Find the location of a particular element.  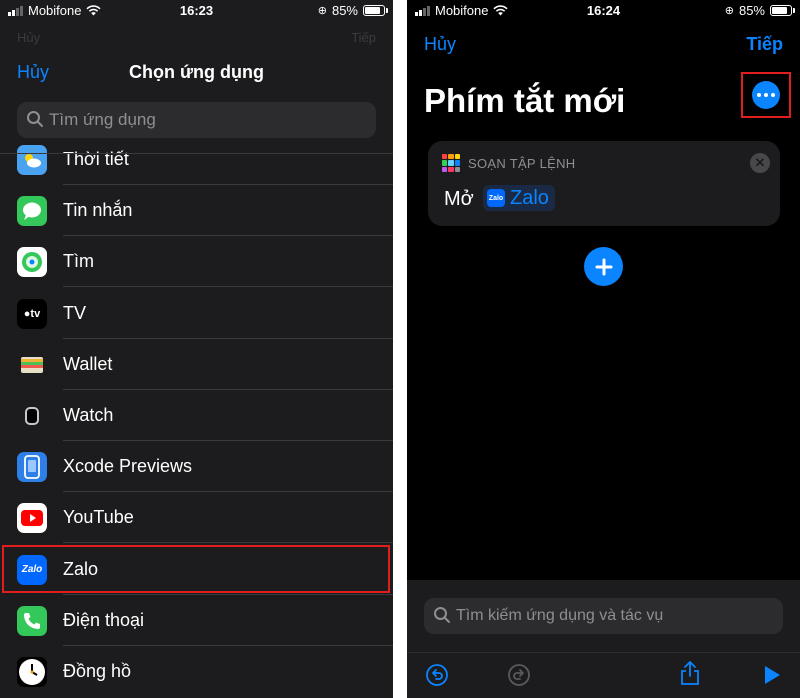

clock-icon is located at coordinates (32, 672).